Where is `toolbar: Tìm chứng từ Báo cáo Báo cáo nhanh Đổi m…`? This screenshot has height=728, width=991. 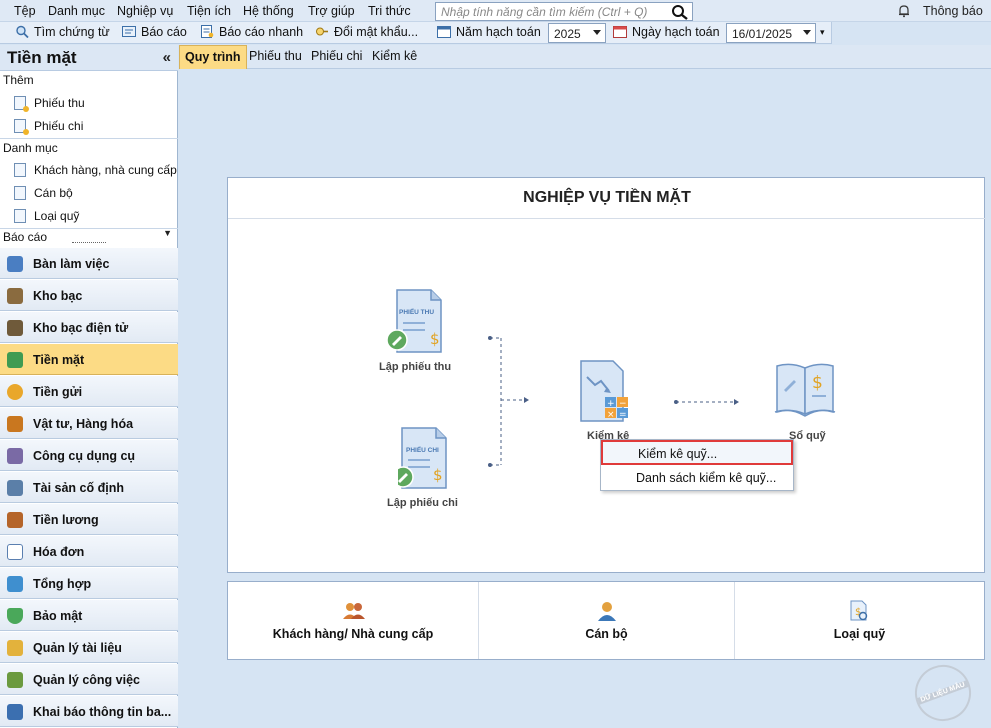
toolbar: Tìm chứng từ Báo cáo Báo cáo nhanh Đổi m… is located at coordinates (416, 33).